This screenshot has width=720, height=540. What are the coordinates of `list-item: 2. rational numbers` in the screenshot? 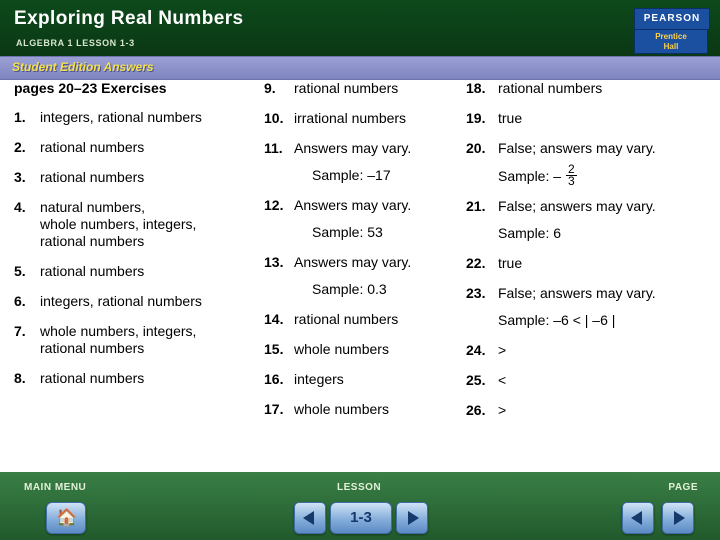 It's located at (139, 147).